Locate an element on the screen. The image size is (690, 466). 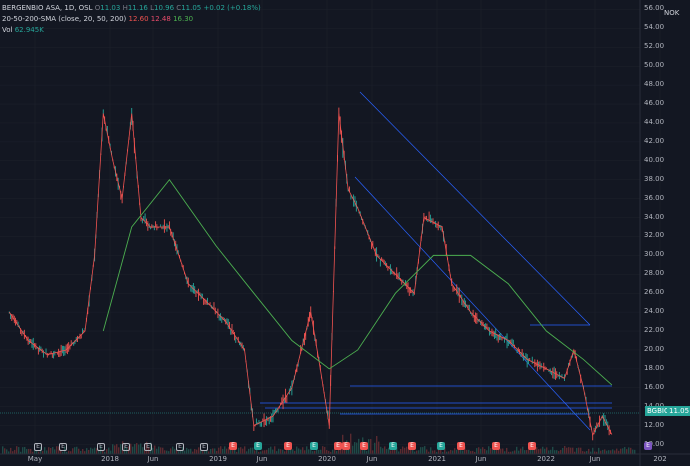
y-tick-label: 12.00 is located at coordinates (654, 424).